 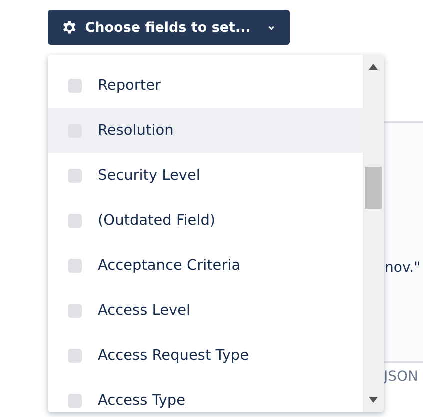 I want to click on scrollbar-thumb, so click(x=373, y=188).